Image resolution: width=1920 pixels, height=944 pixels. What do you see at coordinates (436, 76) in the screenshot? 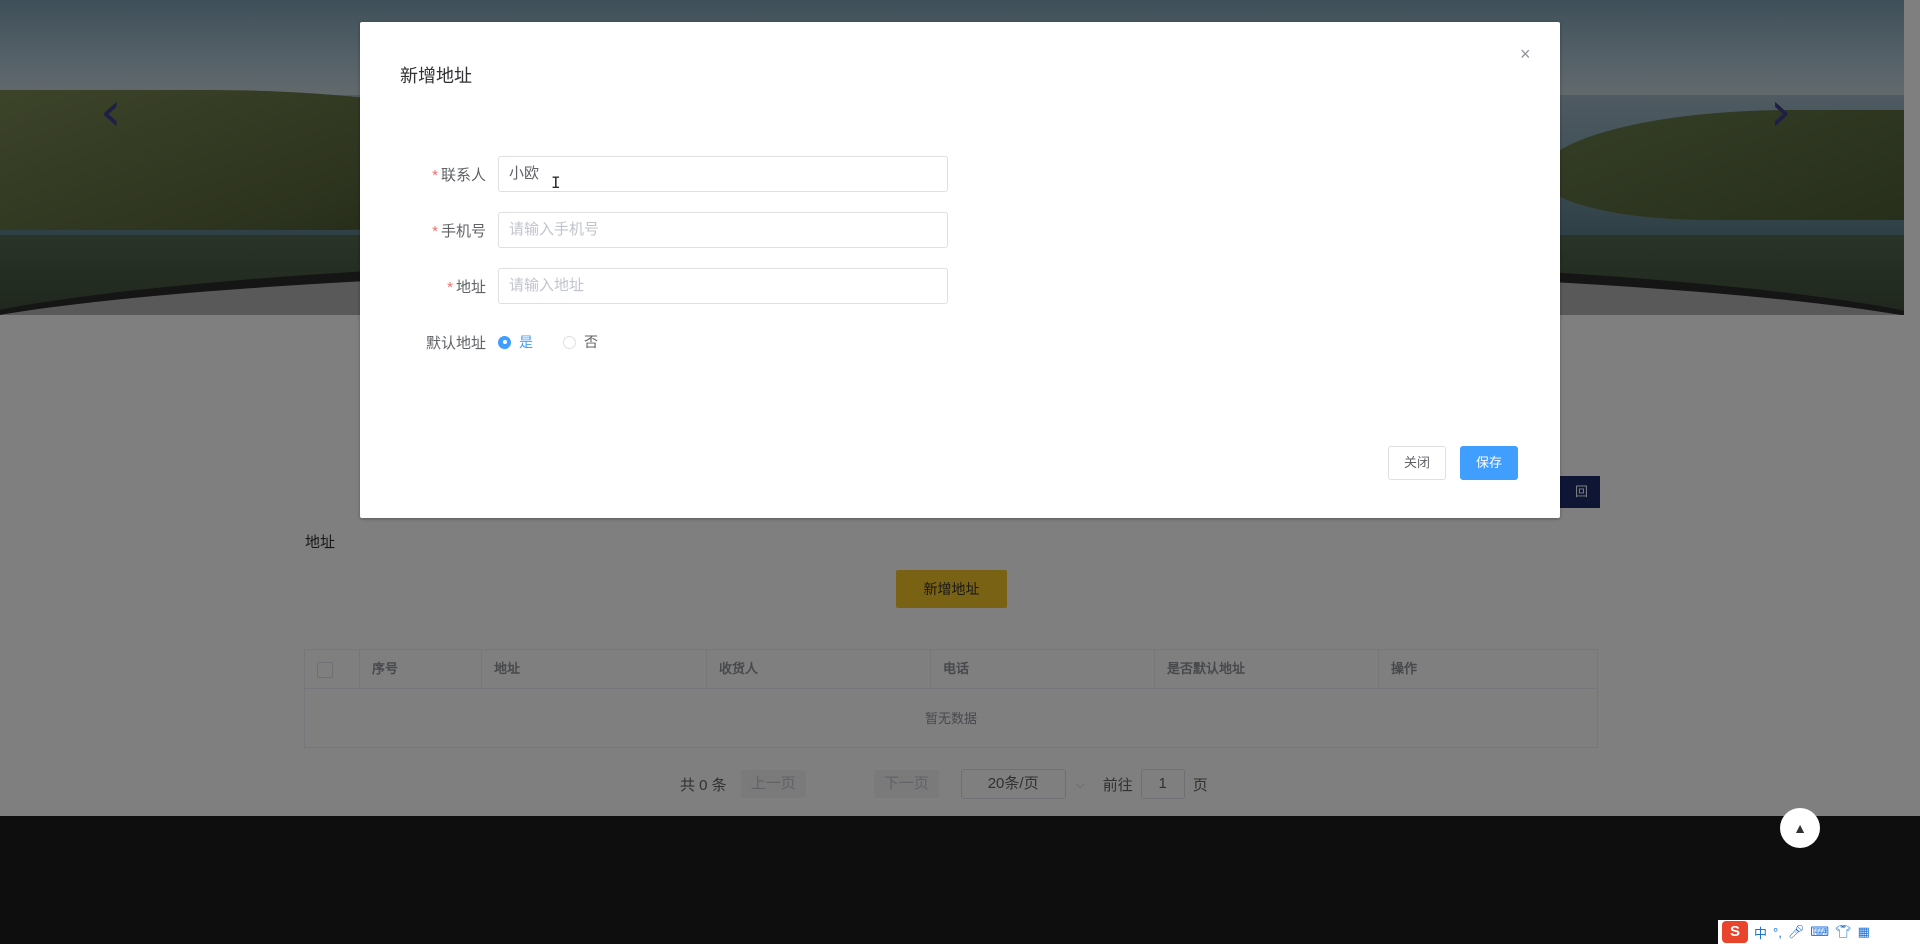
I see `dialog-title: 新增地址` at bounding box center [436, 76].